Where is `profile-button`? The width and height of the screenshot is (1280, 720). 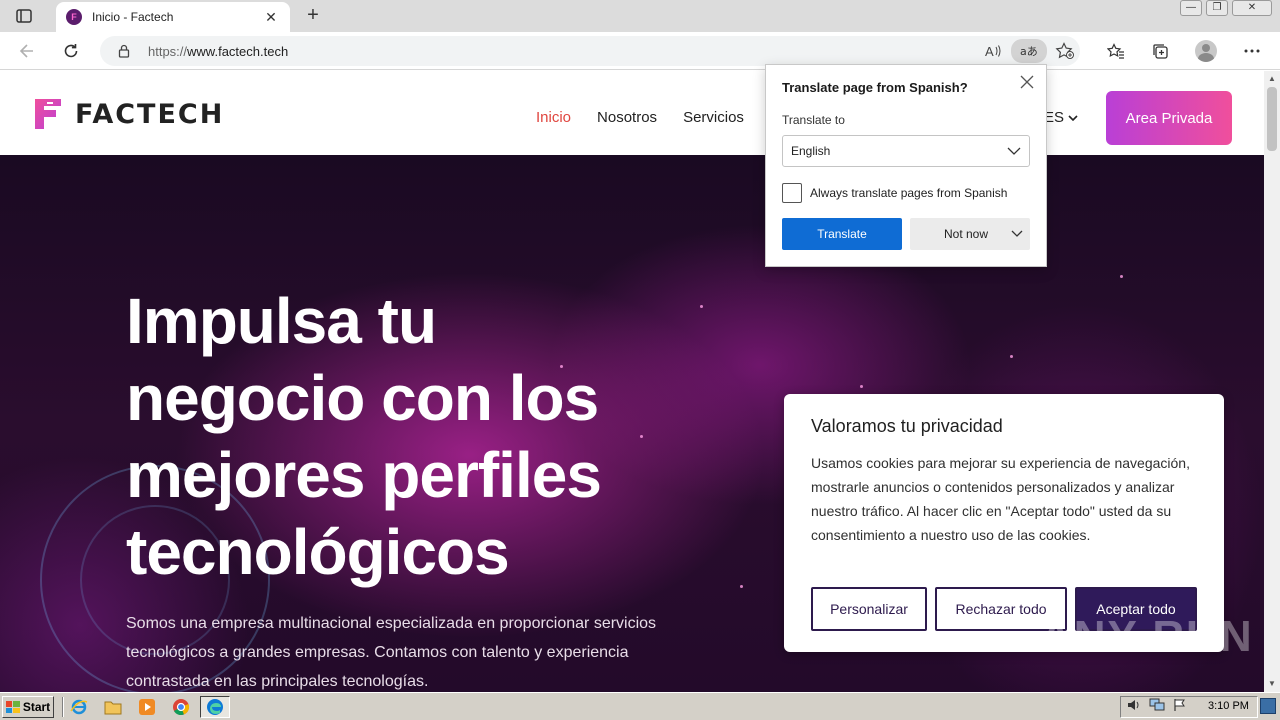
profile-button is located at coordinates (1206, 51).